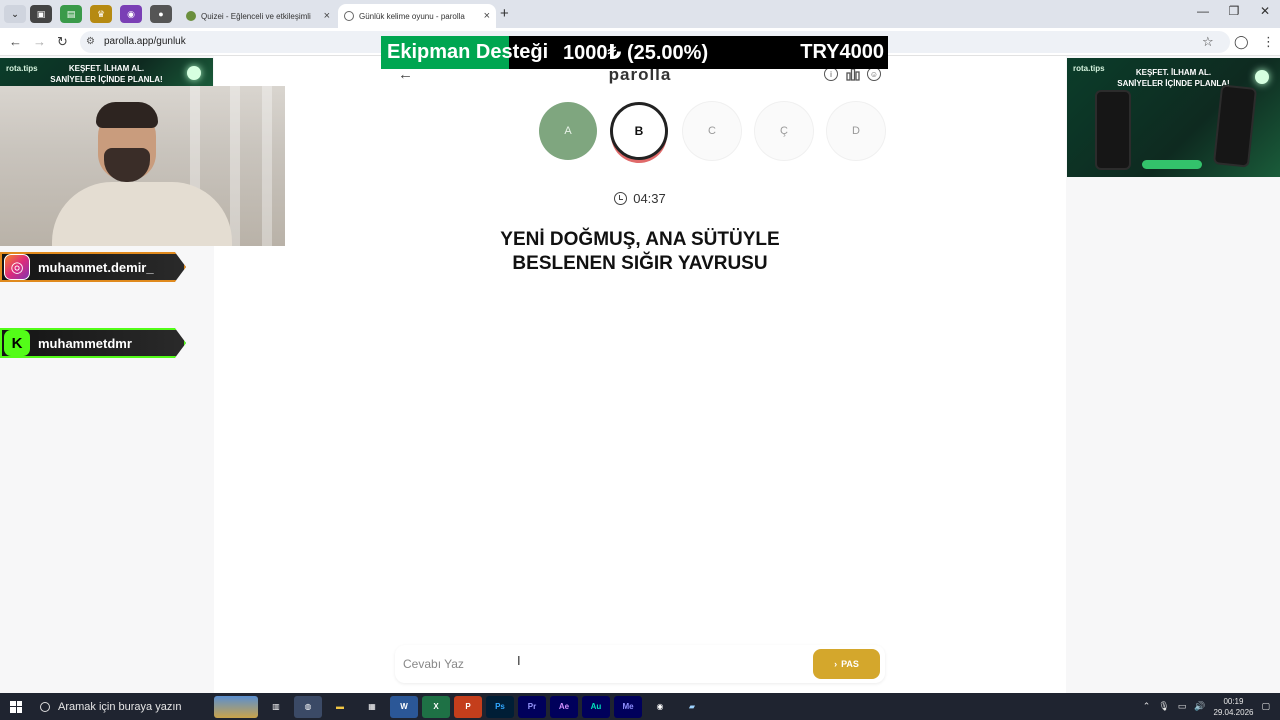 The width and height of the screenshot is (1280, 720). I want to click on ticker-amount: 1000₺ (25.00%), so click(636, 53).